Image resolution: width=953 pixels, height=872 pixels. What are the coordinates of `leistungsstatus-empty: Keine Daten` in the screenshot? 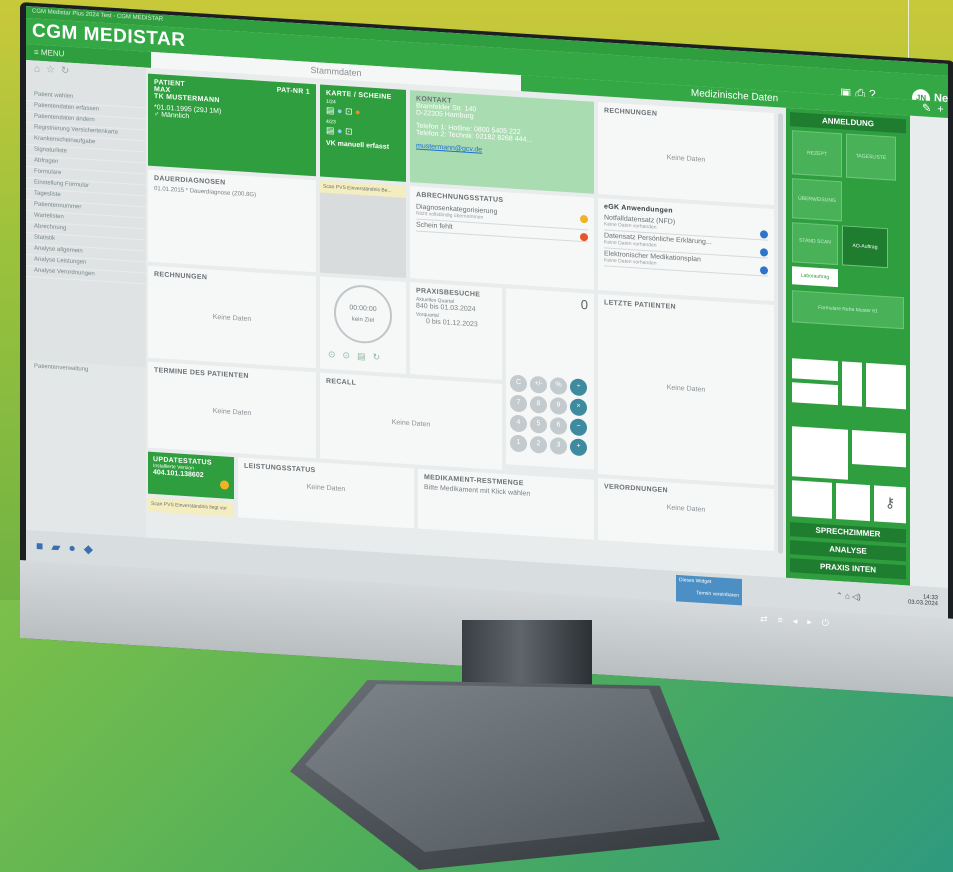 It's located at (326, 488).